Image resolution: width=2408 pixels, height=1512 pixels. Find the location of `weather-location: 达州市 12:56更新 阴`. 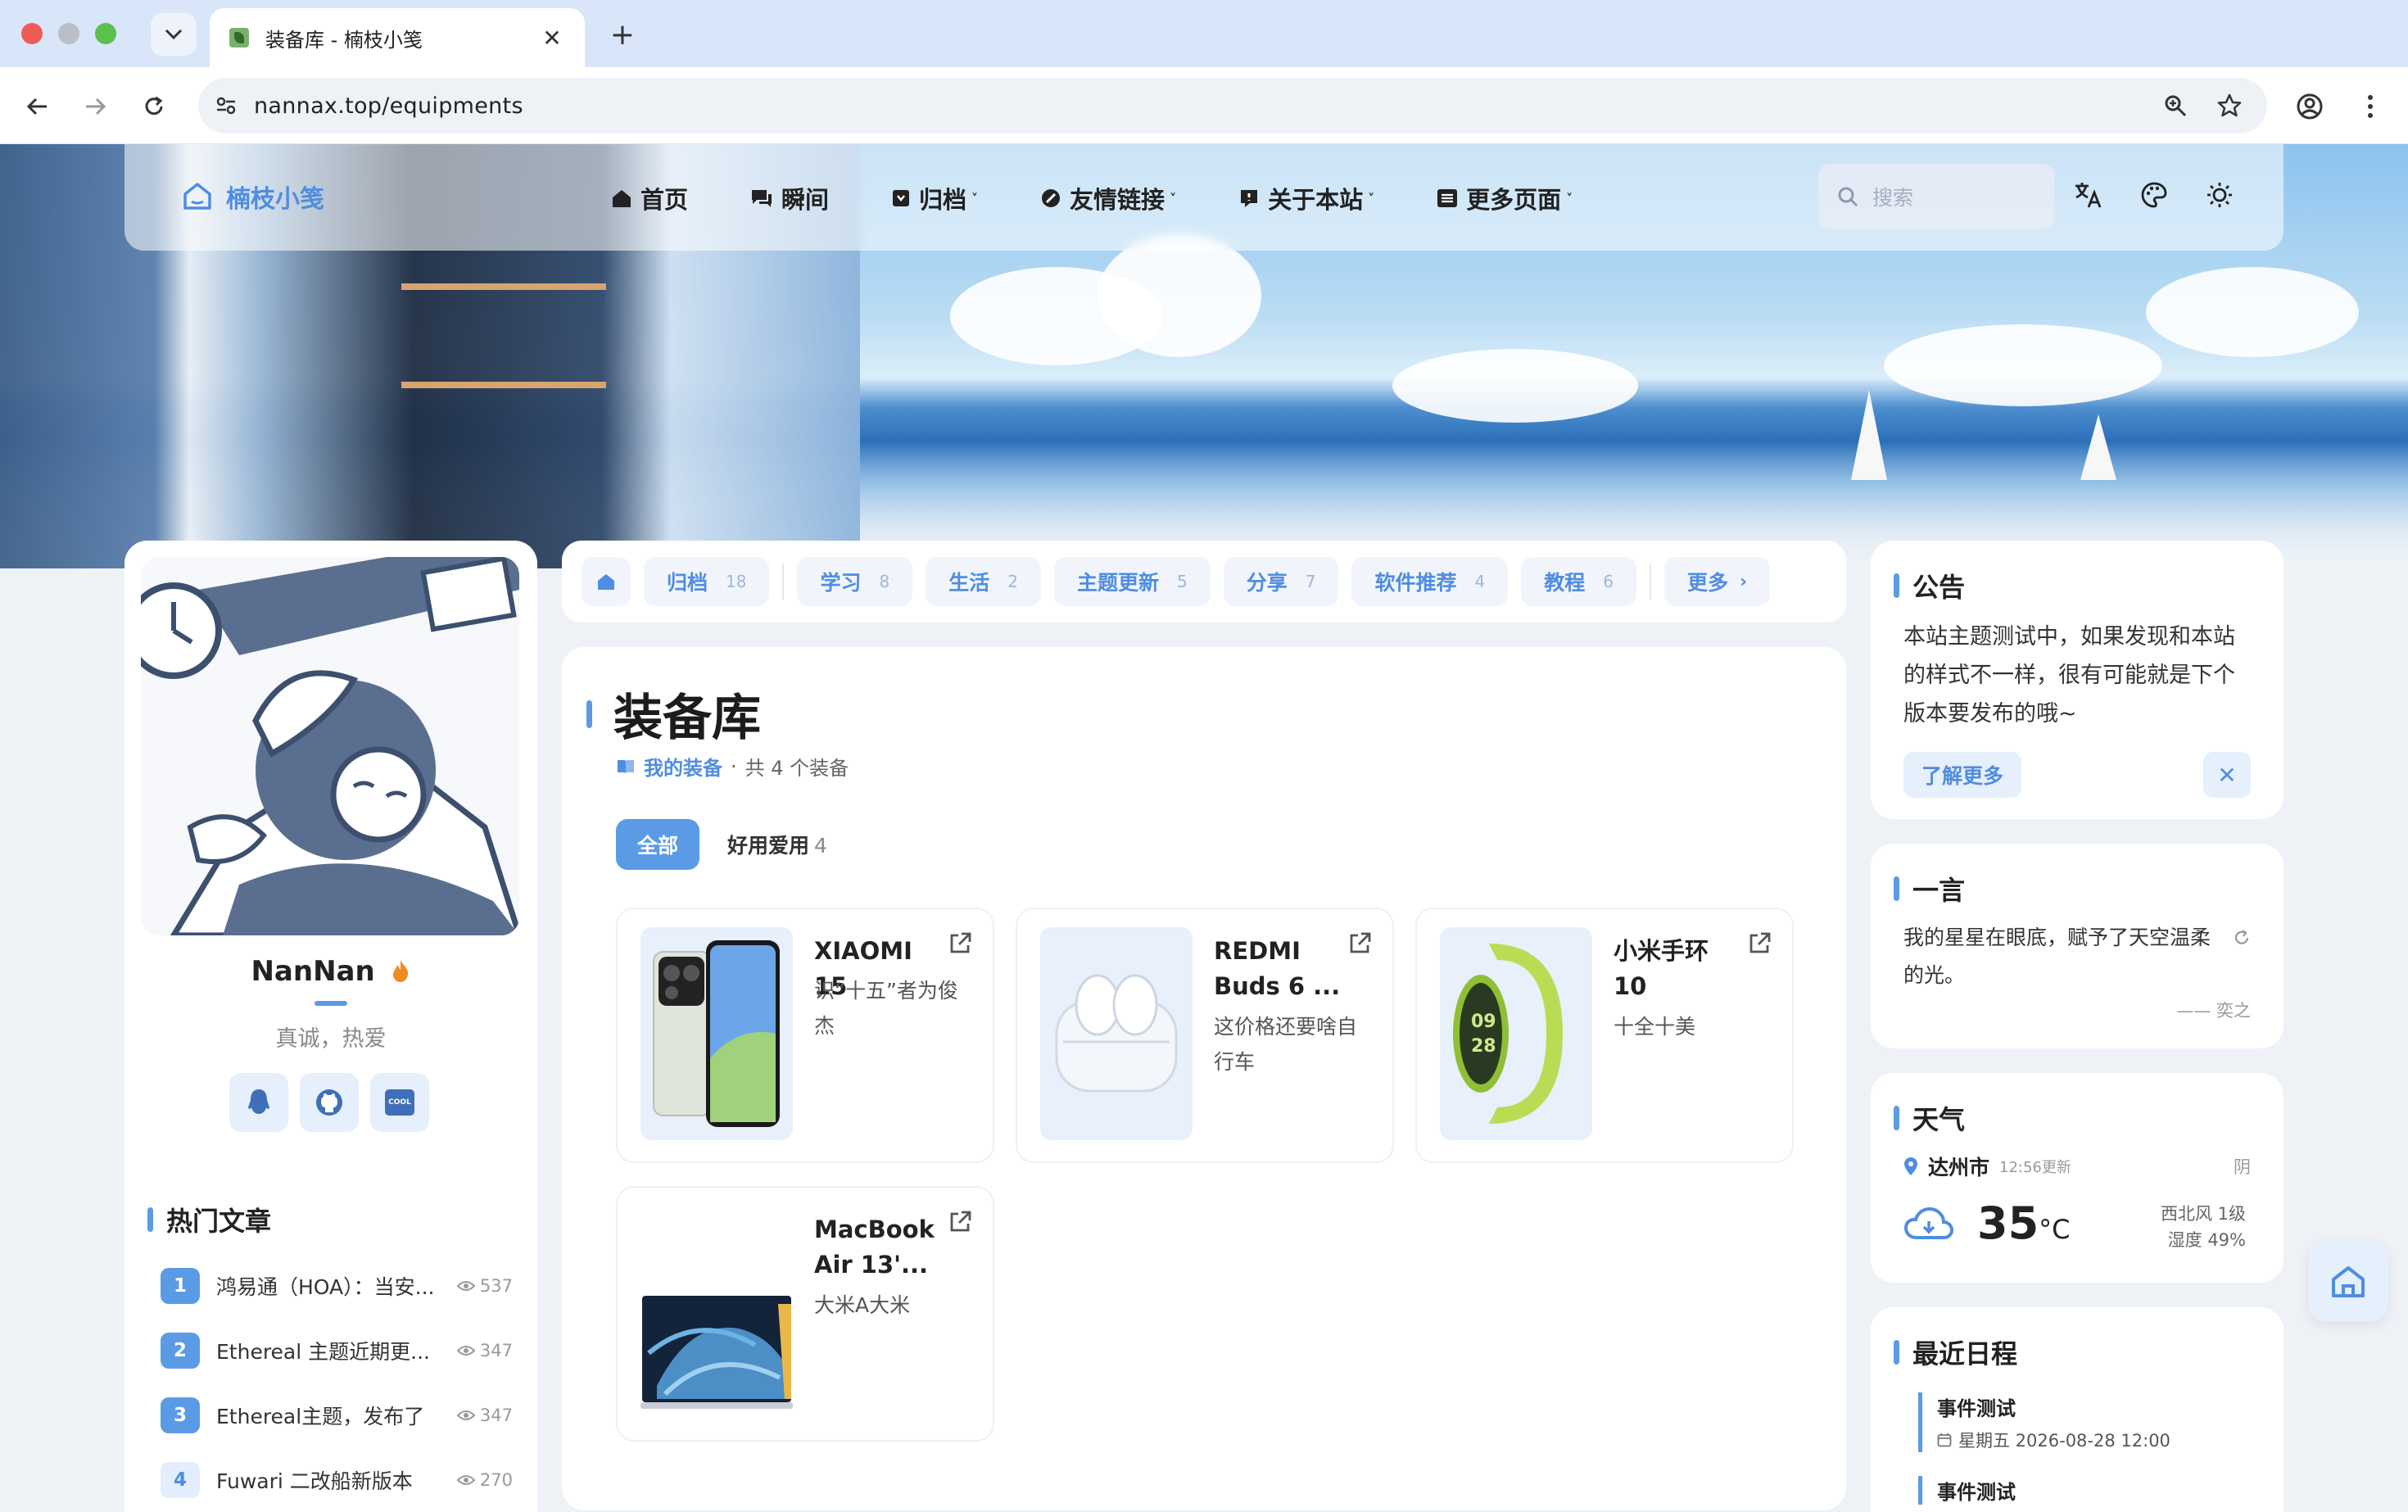

weather-location: 达州市 12:56更新 阴 is located at coordinates (2077, 1167).